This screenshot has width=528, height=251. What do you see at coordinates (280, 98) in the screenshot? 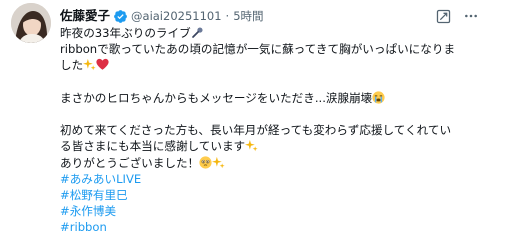
I see `tweet-line: まさかのヒロちゃんからもメッセージをいただき...涙腺崩壊` at bounding box center [280, 98].